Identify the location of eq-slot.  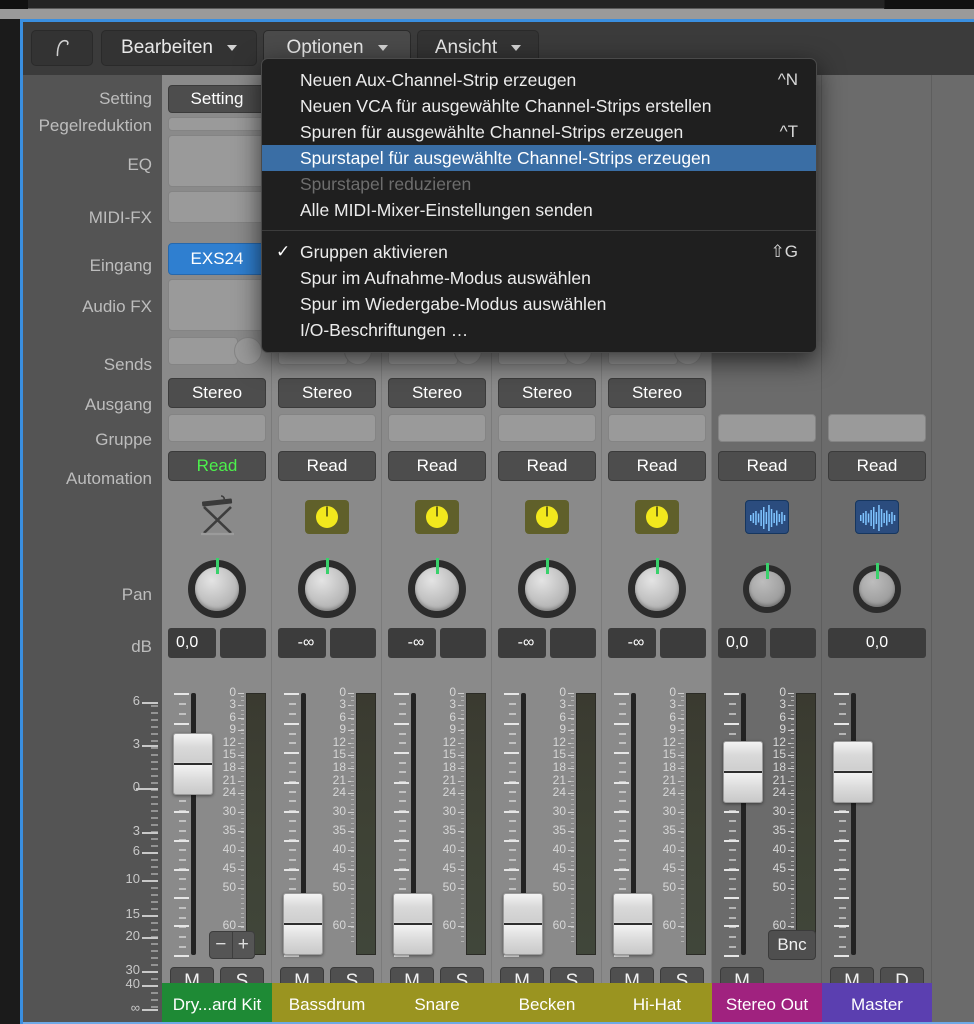
(217, 161).